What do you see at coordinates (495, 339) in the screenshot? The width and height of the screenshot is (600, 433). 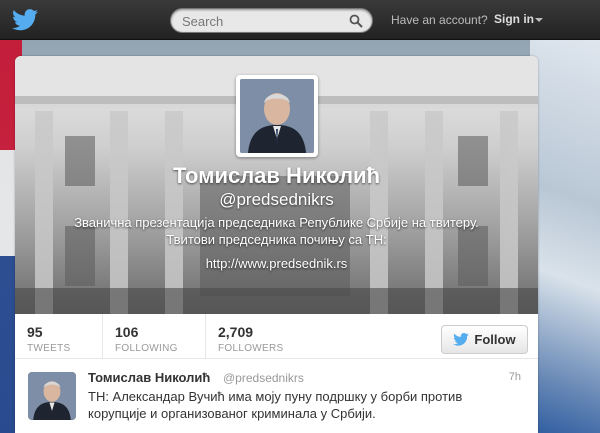 I see `follow-button-label: Follow` at bounding box center [495, 339].